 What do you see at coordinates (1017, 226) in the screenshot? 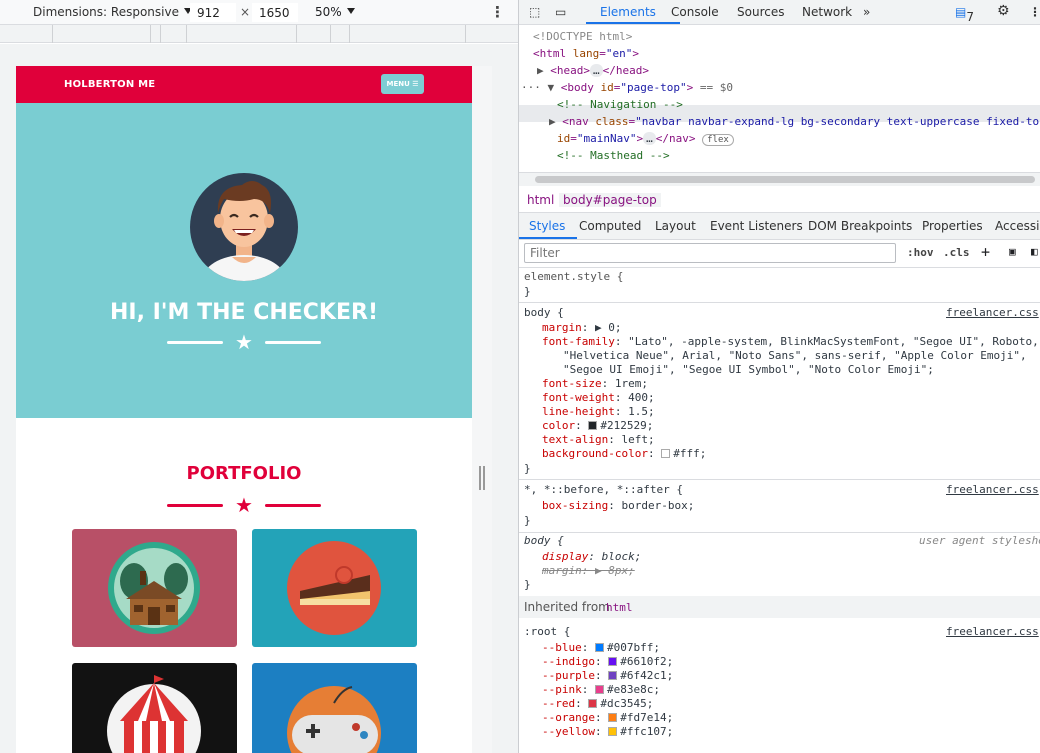
I see `subtab-accessibility: Accessib` at bounding box center [1017, 226].